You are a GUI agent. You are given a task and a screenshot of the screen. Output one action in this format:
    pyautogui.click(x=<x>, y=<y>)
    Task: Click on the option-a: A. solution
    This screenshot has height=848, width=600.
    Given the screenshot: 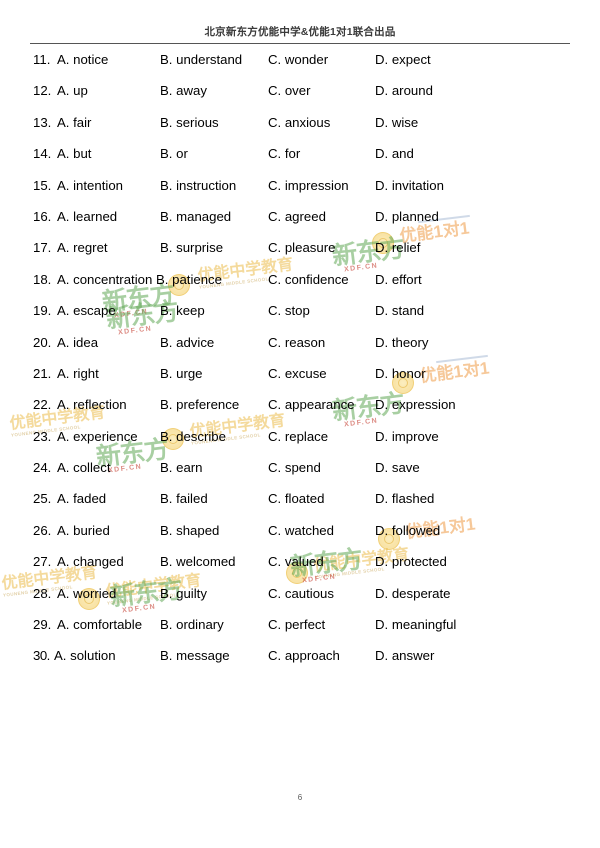 What is the action you would take?
    pyautogui.click(x=85, y=655)
    